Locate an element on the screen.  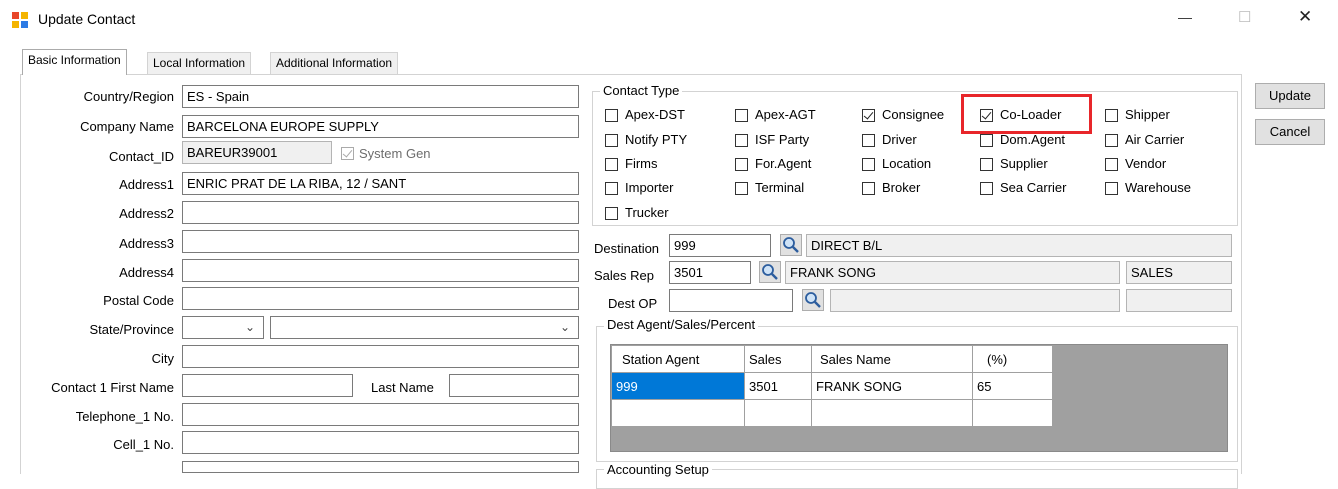
checkbox-label-apex-dst: Apex-DST is located at coordinates (655, 114).